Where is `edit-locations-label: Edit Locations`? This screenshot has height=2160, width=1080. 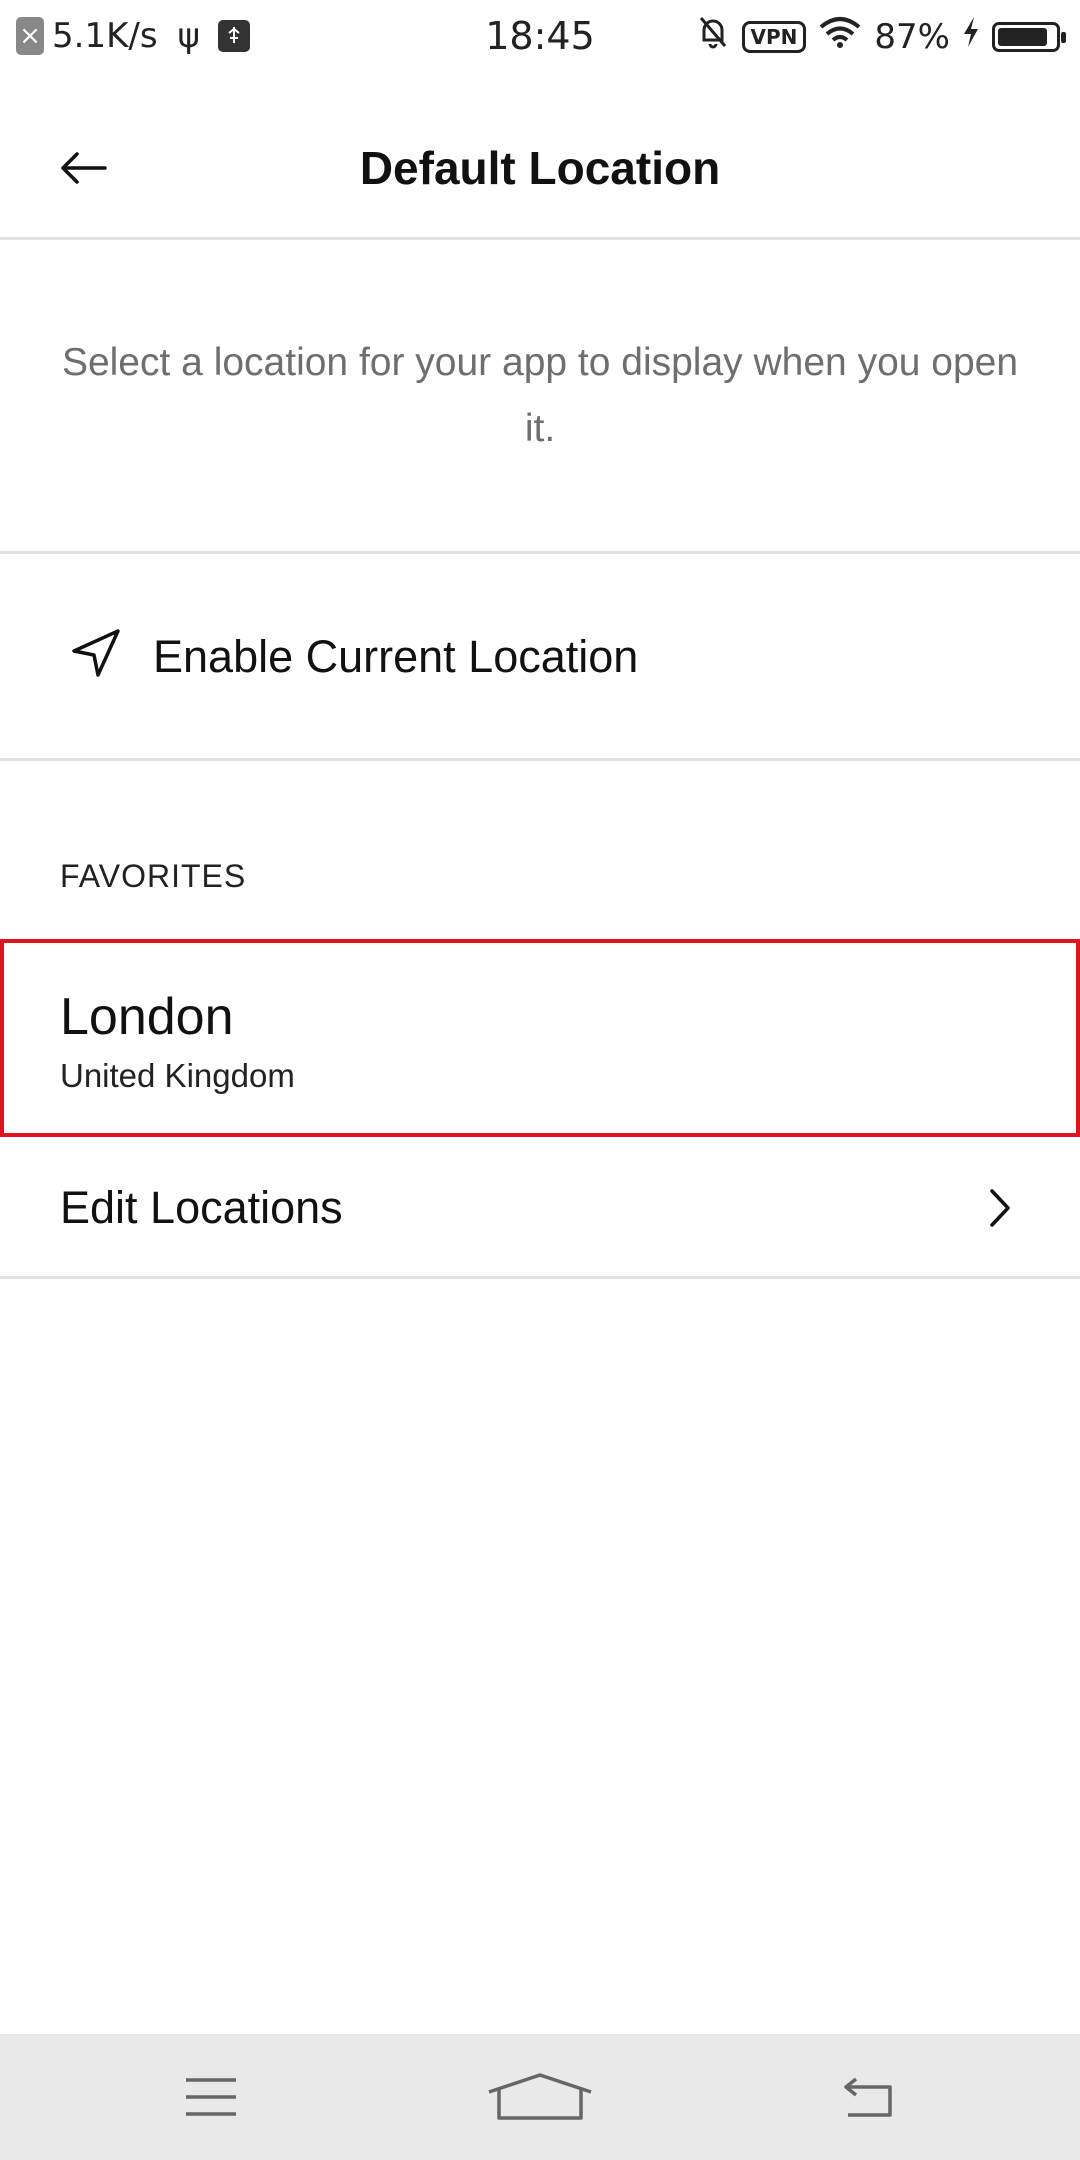
edit-locations-label: Edit Locations is located at coordinates (201, 1207).